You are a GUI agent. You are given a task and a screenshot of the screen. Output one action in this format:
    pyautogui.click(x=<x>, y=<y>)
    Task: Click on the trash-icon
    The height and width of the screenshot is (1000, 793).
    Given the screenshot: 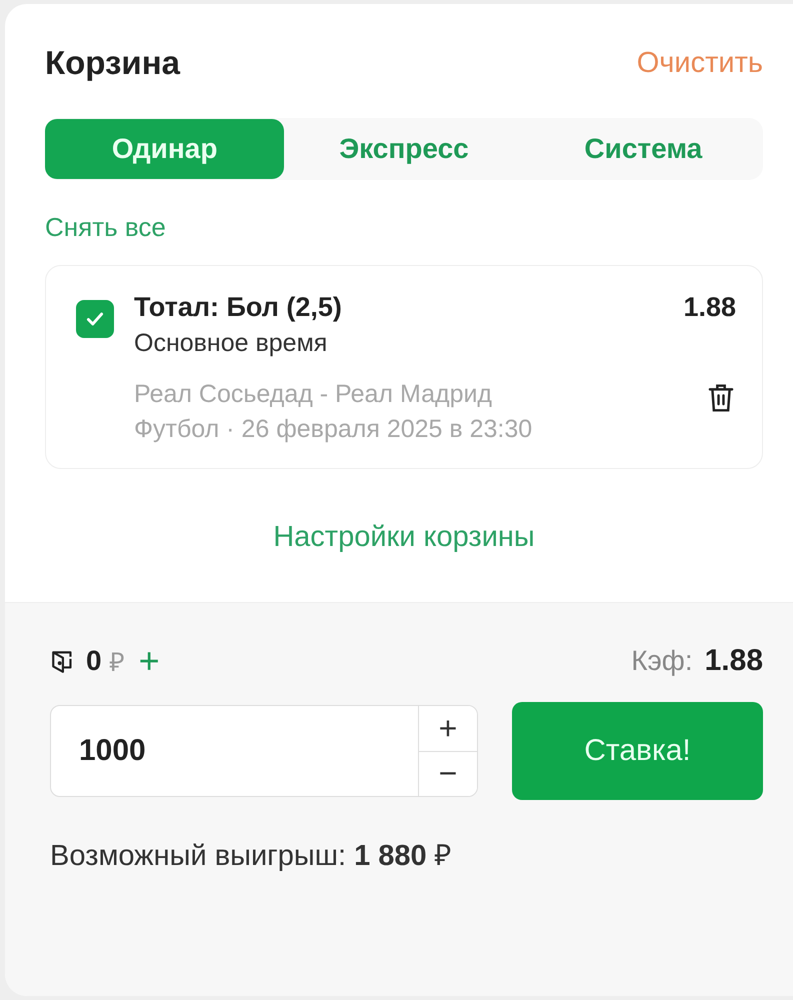 What is the action you would take?
    pyautogui.click(x=721, y=398)
    